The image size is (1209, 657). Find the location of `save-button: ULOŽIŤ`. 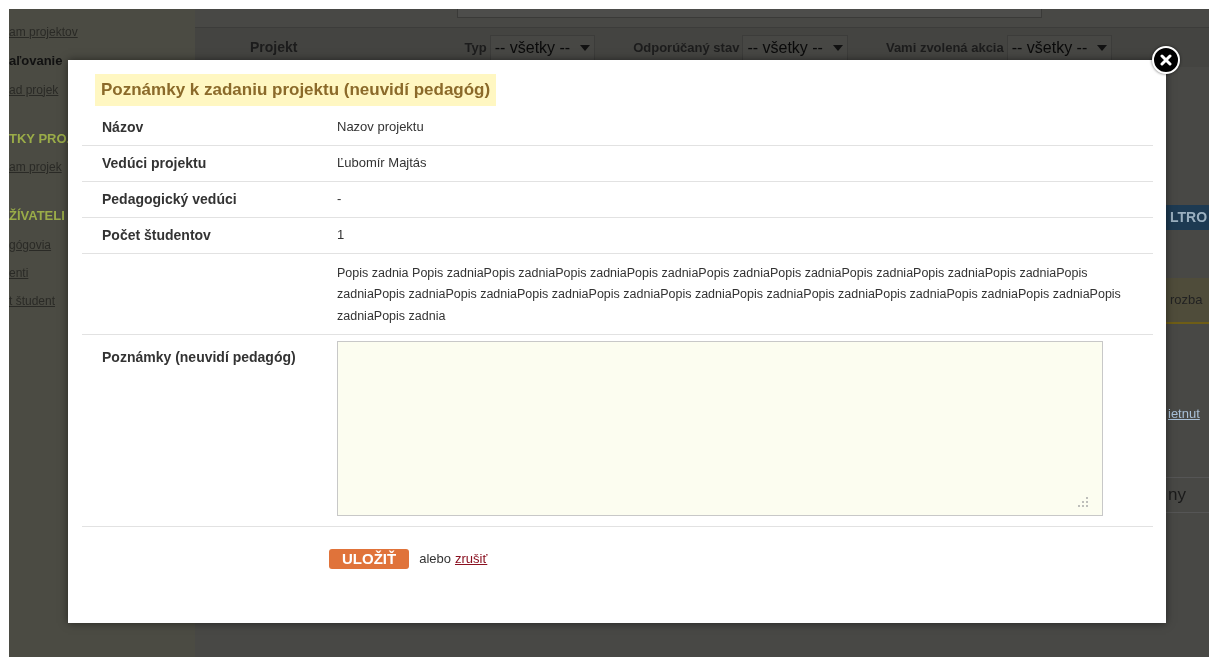

save-button: ULOŽIŤ is located at coordinates (369, 559).